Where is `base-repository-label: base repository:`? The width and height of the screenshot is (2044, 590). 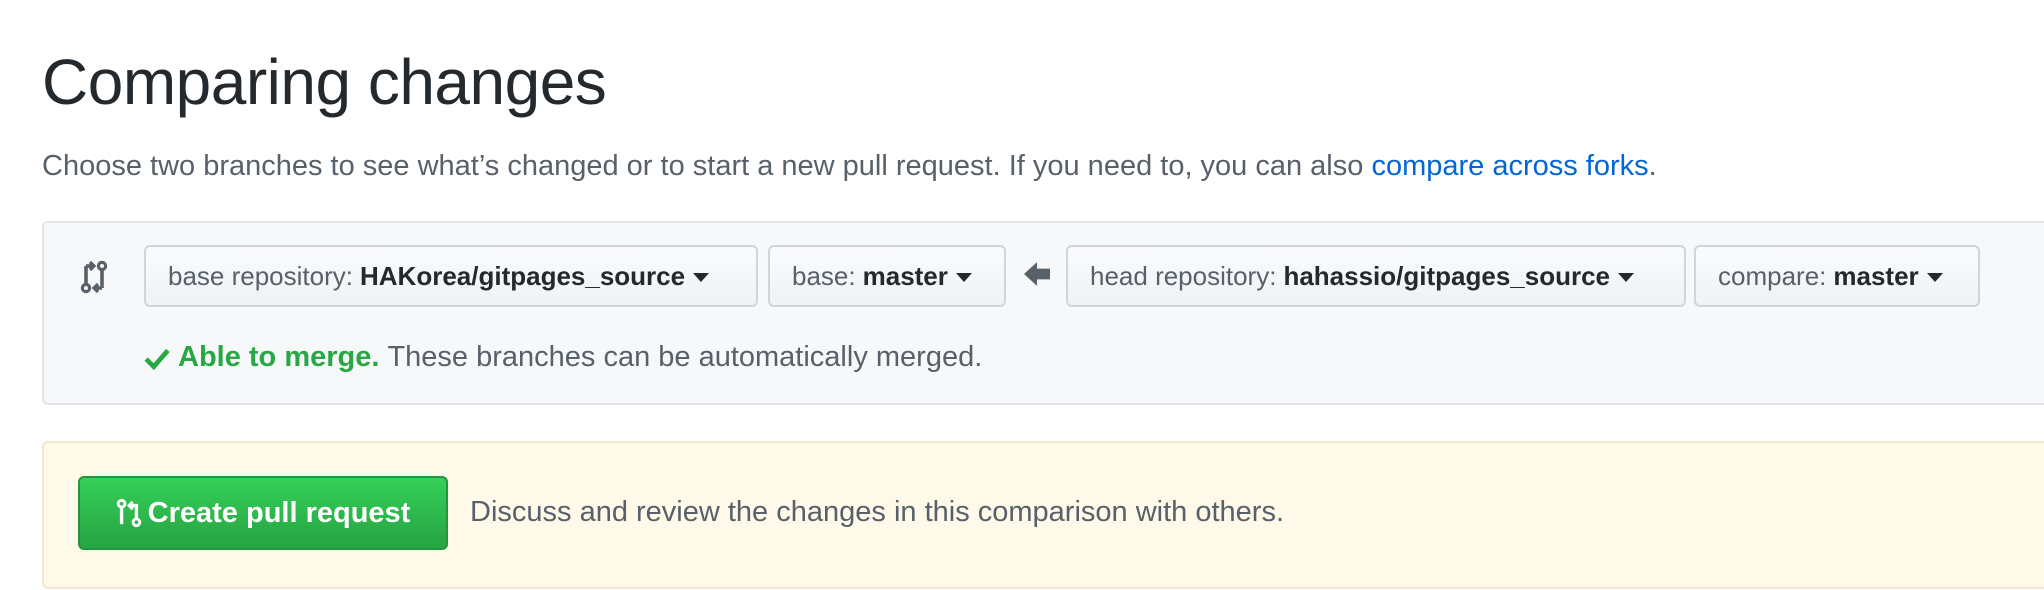 base-repository-label: base repository: is located at coordinates (260, 275).